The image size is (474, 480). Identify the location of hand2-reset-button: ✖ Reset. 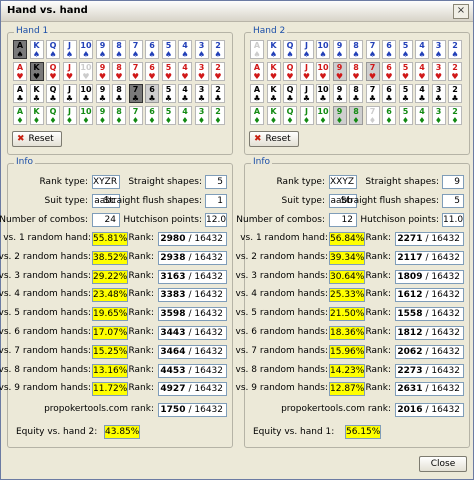
(274, 139).